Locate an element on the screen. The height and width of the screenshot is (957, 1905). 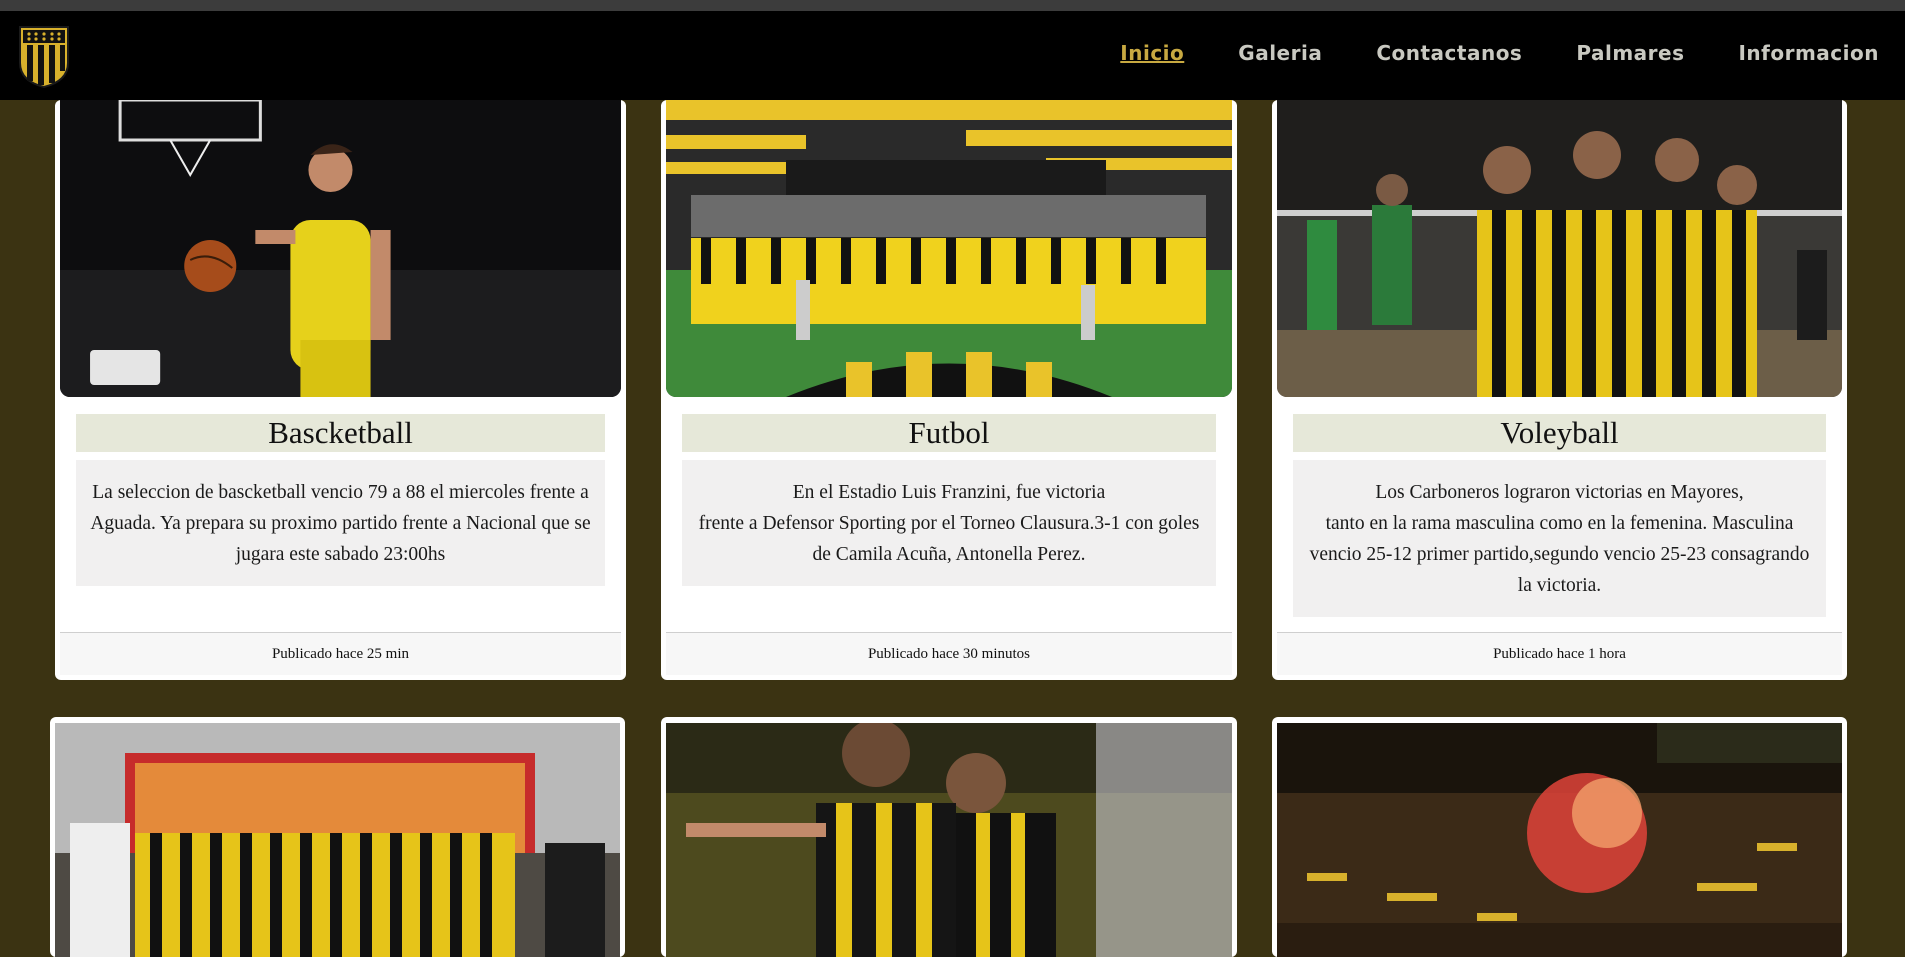
gallery-card-goal-celebration is located at coordinates (949, 837).